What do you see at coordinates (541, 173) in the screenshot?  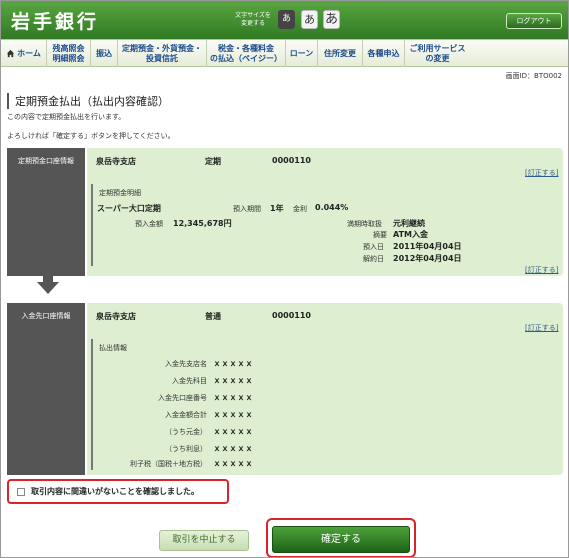 I see `account-edit-link: [訂正する]` at bounding box center [541, 173].